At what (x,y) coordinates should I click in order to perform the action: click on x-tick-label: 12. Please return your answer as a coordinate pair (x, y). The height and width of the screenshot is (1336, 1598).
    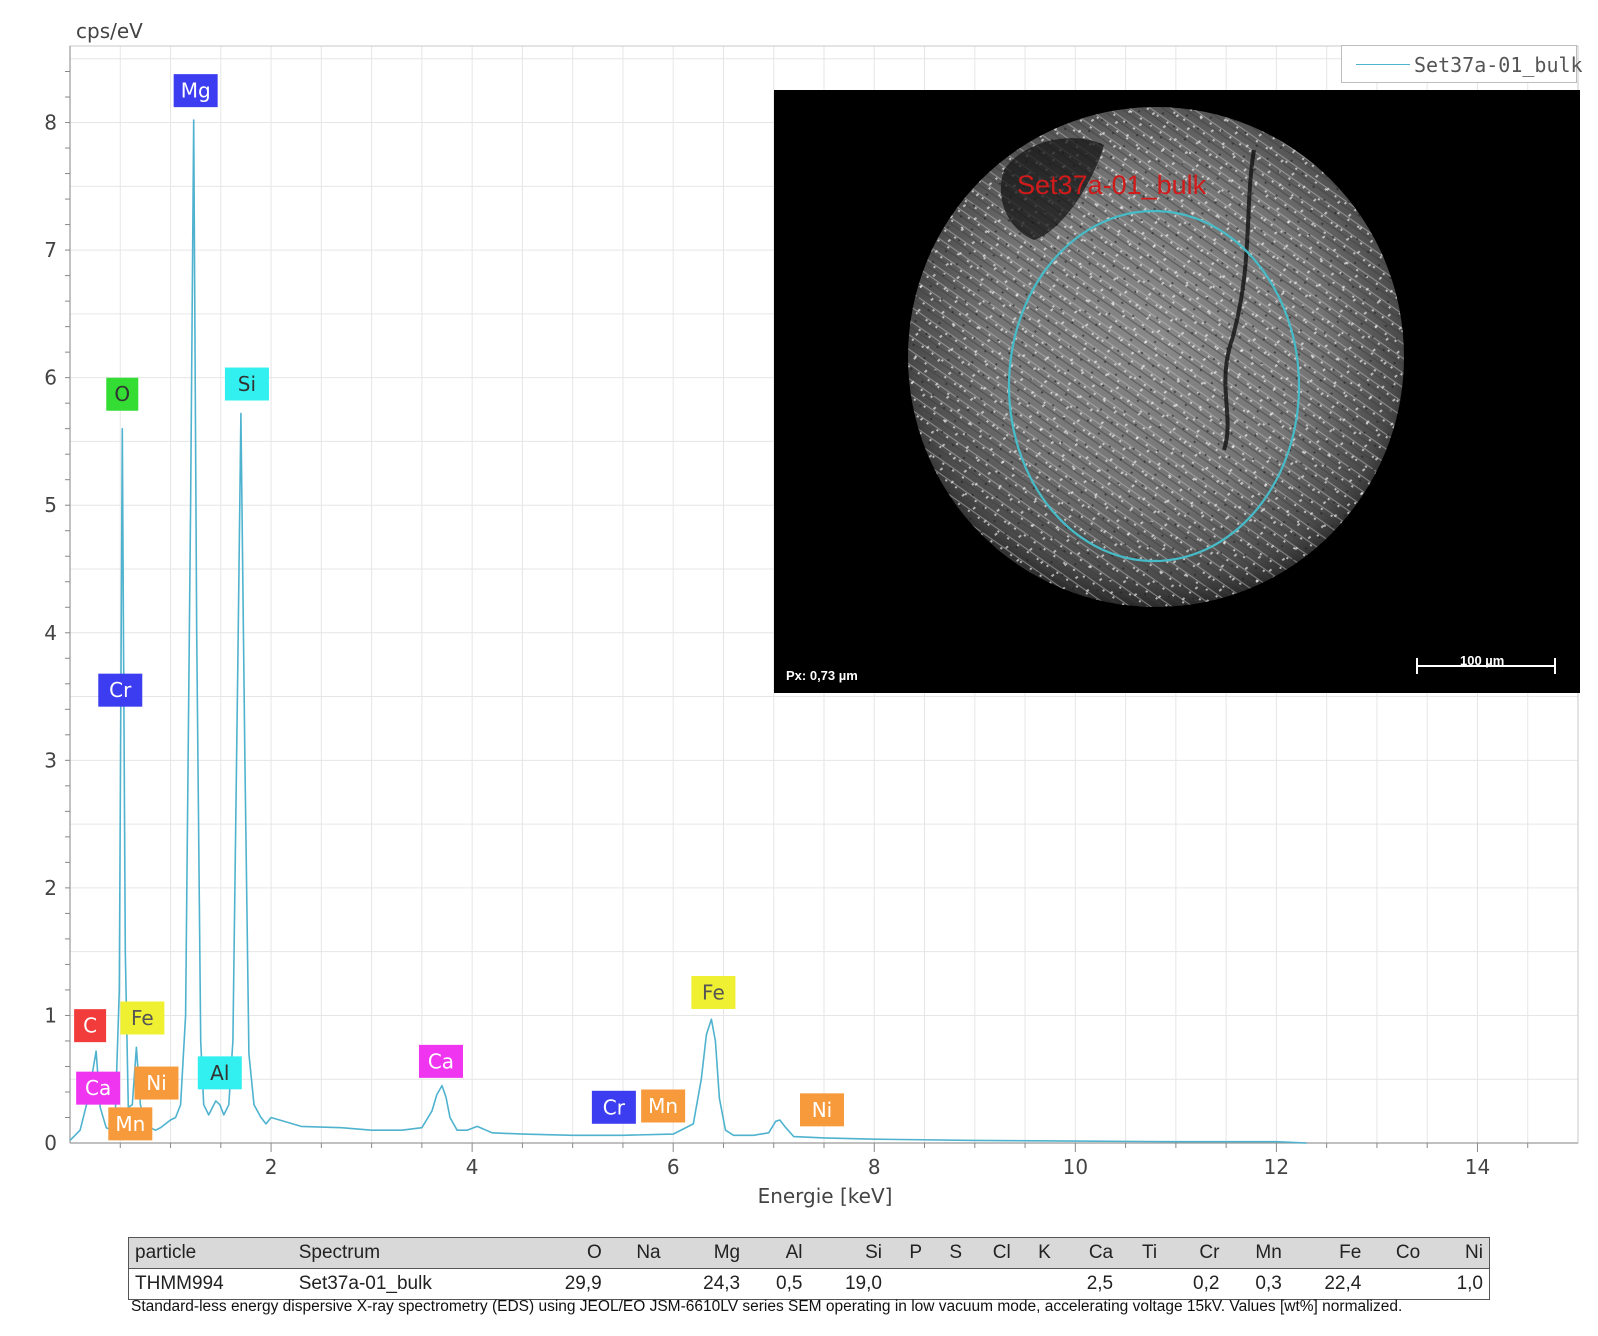
    Looking at the image, I should click on (1276, 1167).